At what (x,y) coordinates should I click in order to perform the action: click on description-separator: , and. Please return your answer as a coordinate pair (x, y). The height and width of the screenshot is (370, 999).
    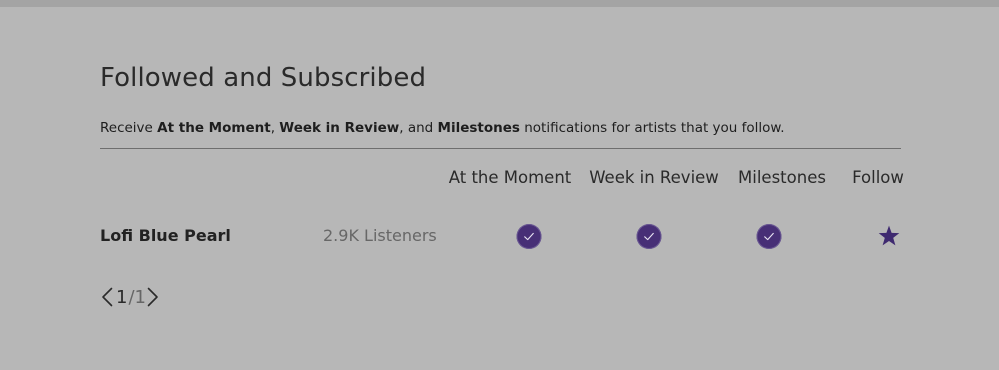
    Looking at the image, I should click on (418, 128).